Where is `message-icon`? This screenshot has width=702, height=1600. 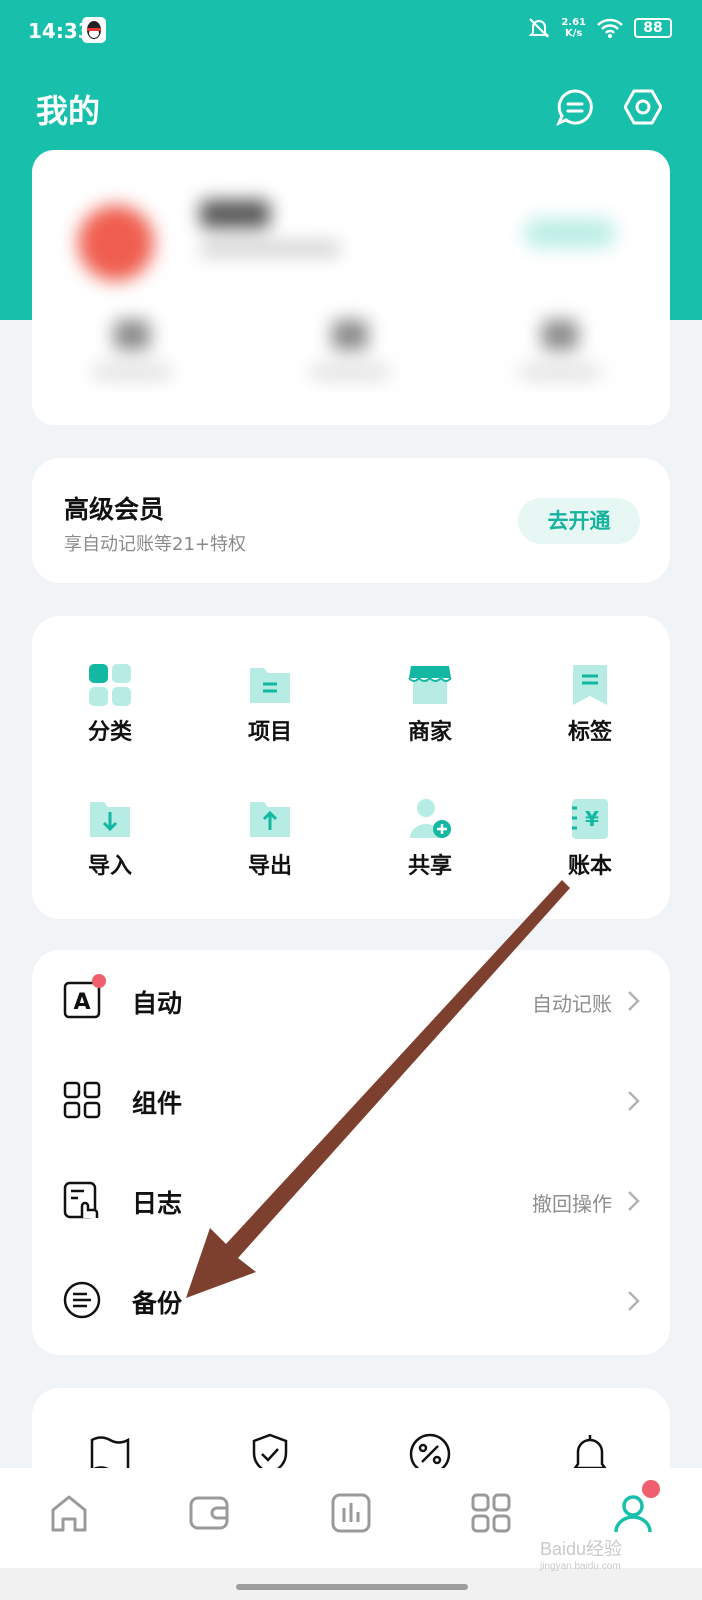
message-icon is located at coordinates (575, 107).